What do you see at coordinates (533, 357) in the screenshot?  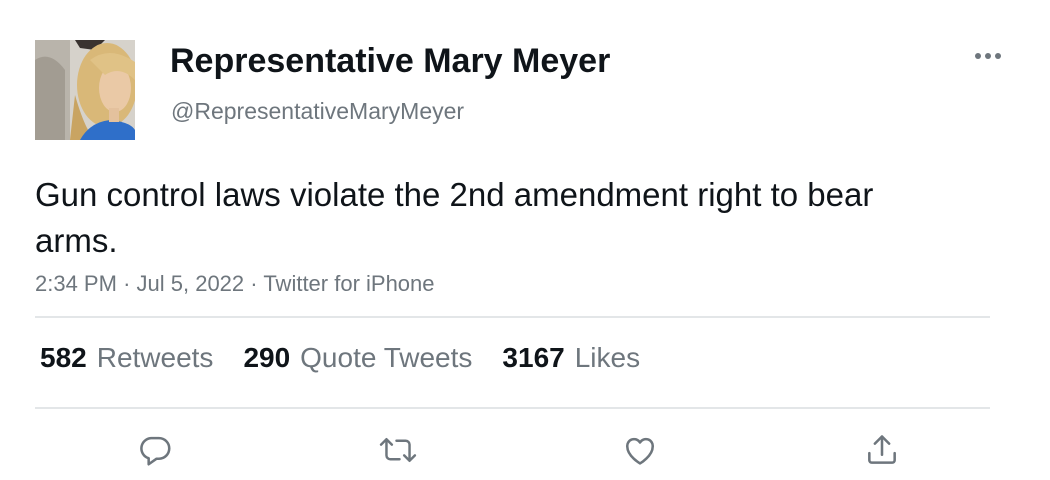 I see `likes-count: 3167` at bounding box center [533, 357].